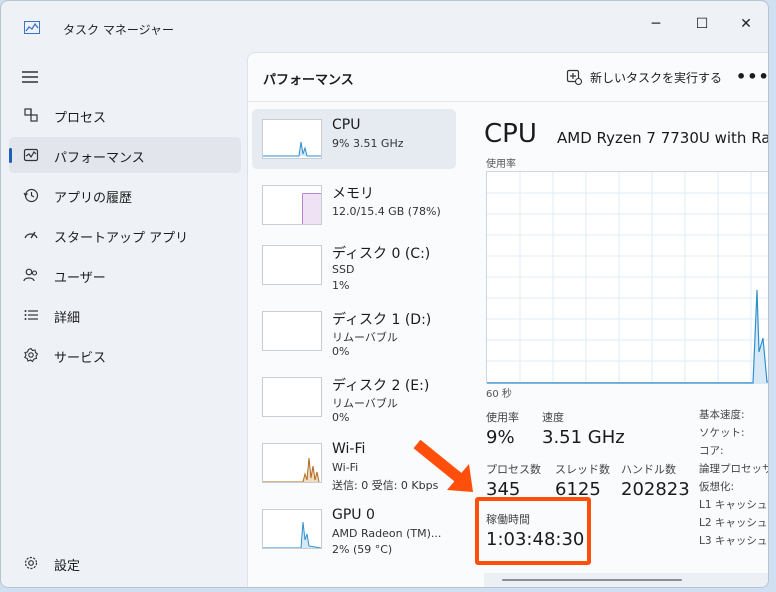  Describe the element at coordinates (734, 541) in the screenshot. I see `info-label-l3-cache: L3 キャッシュ:` at that location.